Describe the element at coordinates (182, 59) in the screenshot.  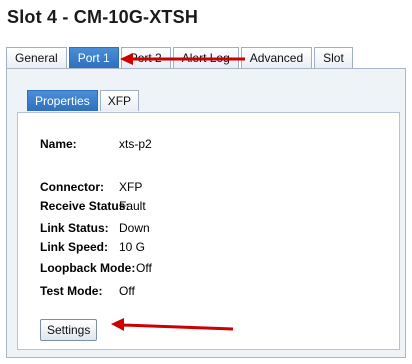
I see `arrow-to-port-1-tab` at that location.